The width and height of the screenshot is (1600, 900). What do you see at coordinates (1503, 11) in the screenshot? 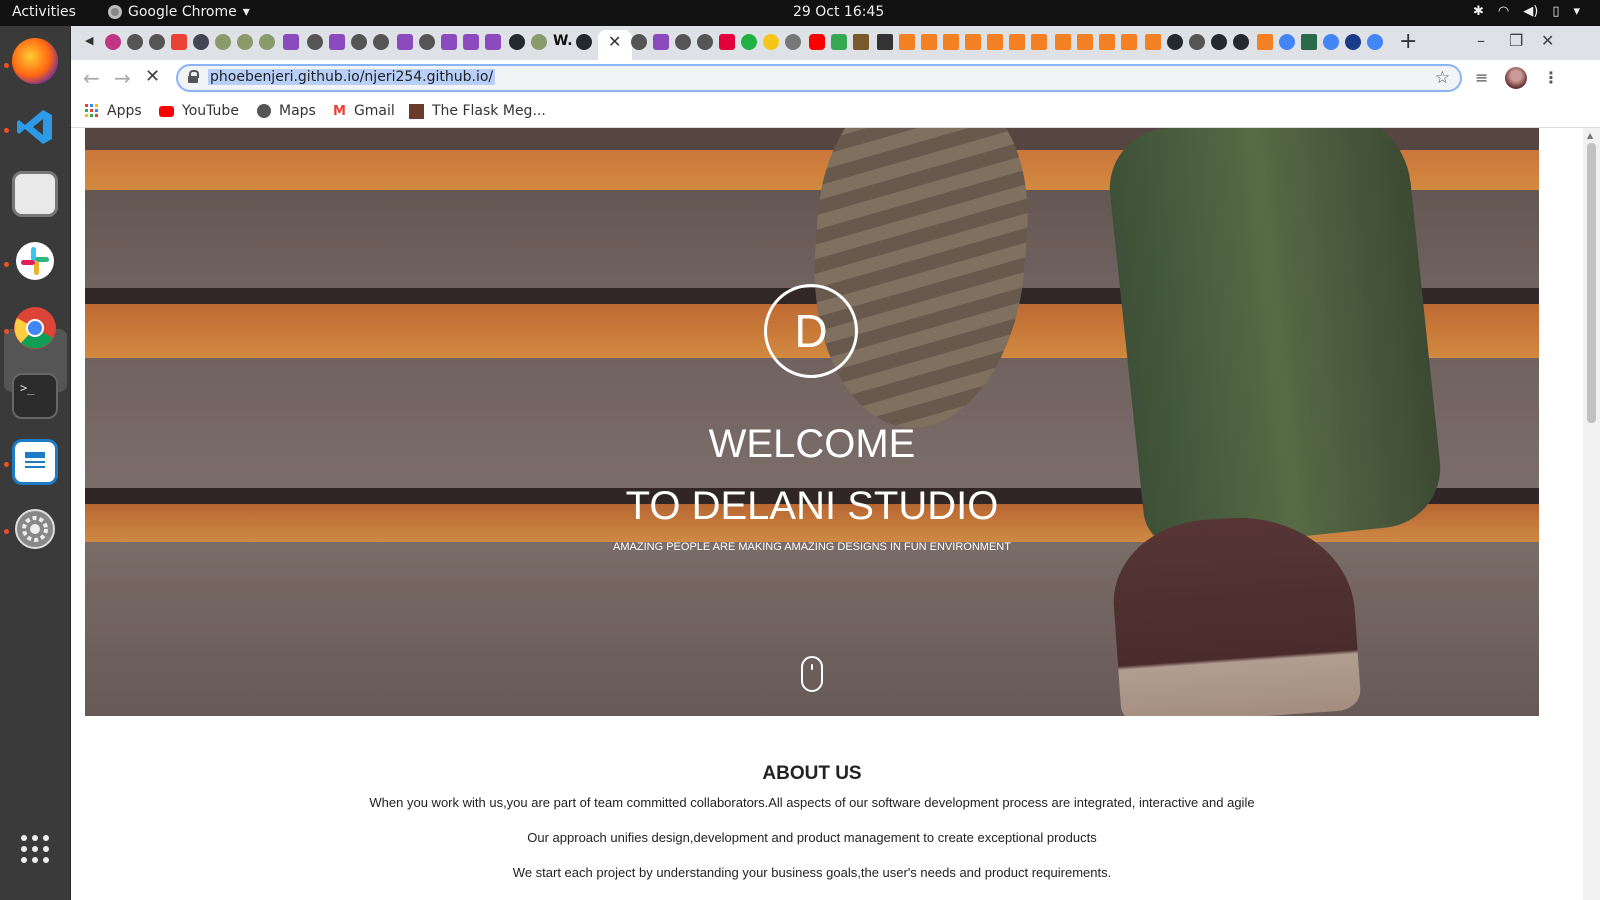
I see `wifi-icon: ◠` at bounding box center [1503, 11].